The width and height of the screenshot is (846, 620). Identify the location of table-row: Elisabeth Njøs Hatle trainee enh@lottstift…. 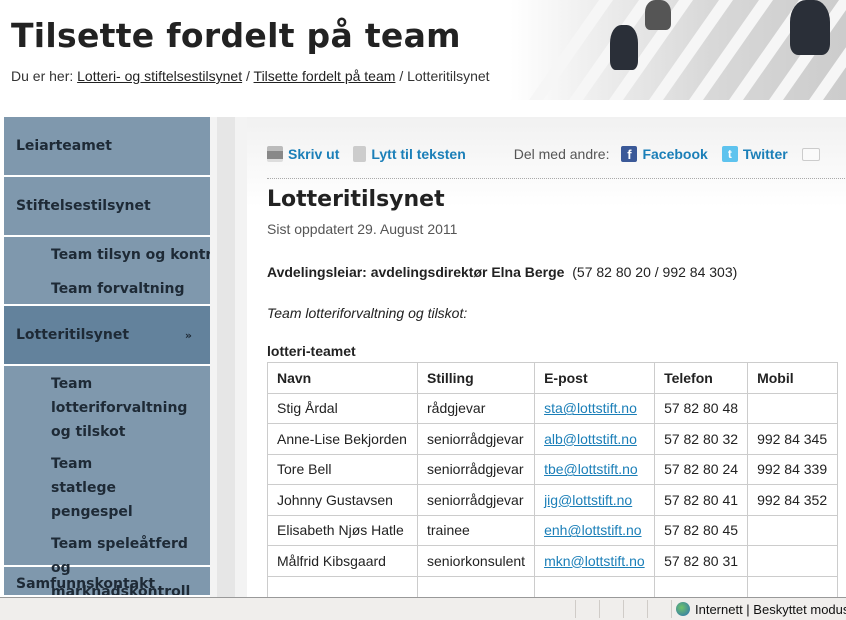
(553, 530).